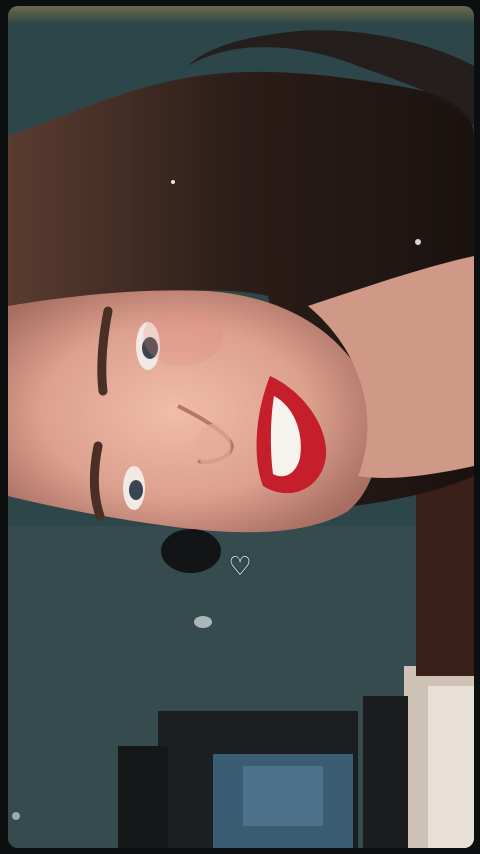 This screenshot has width=480, height=854. Describe the element at coordinates (16, 816) in the screenshot. I see `status-dot` at that location.